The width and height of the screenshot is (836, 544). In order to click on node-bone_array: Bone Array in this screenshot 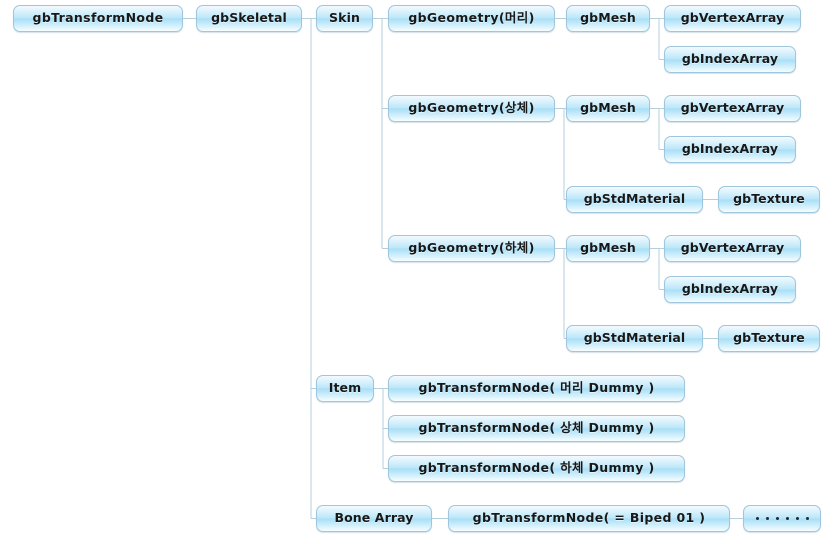, I will do `click(374, 518)`.